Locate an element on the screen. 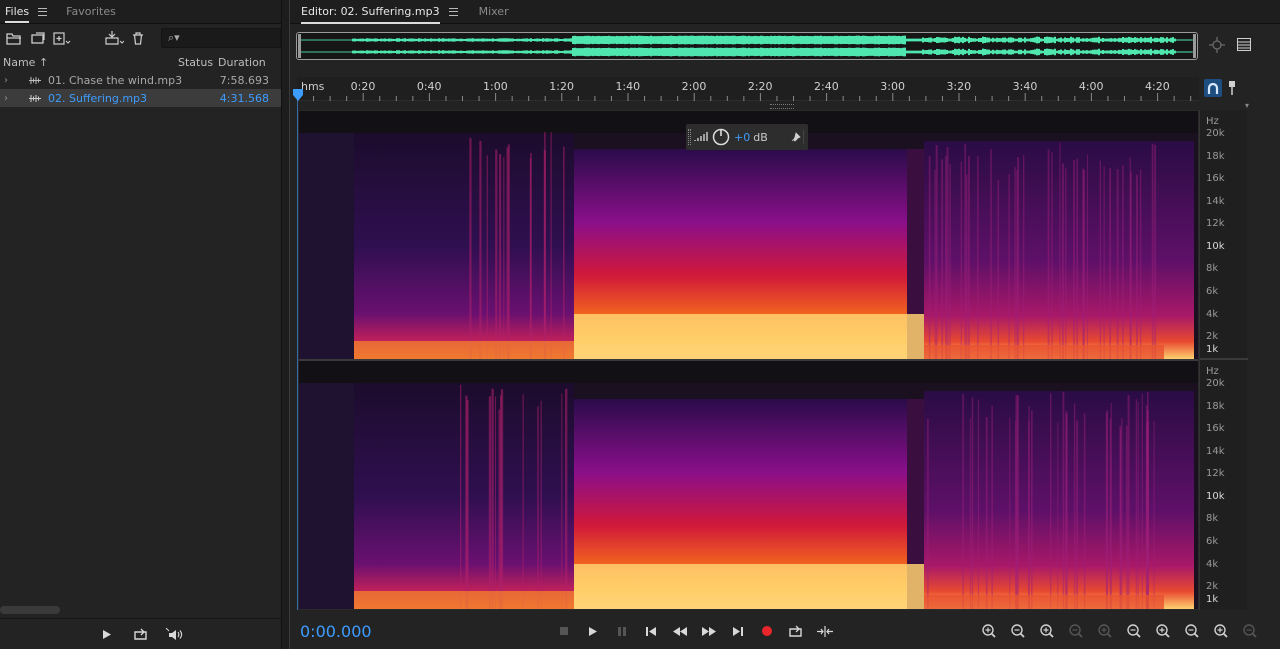  marker-pin-icon is located at coordinates (1232, 89).